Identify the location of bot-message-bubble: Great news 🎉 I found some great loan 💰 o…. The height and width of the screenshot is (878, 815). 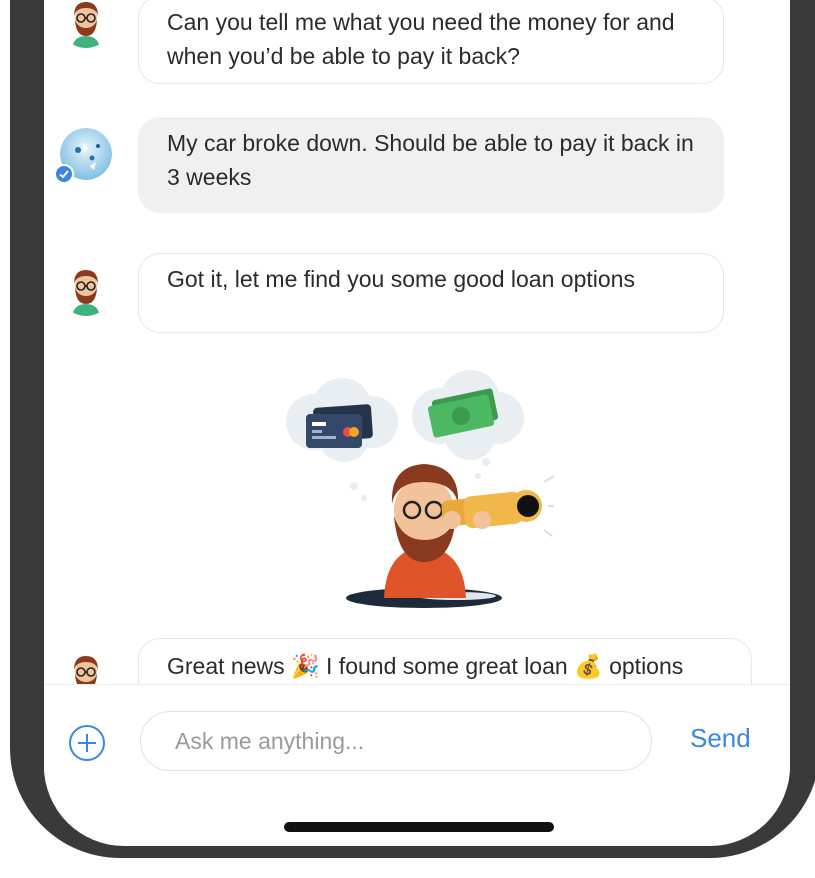
(445, 661).